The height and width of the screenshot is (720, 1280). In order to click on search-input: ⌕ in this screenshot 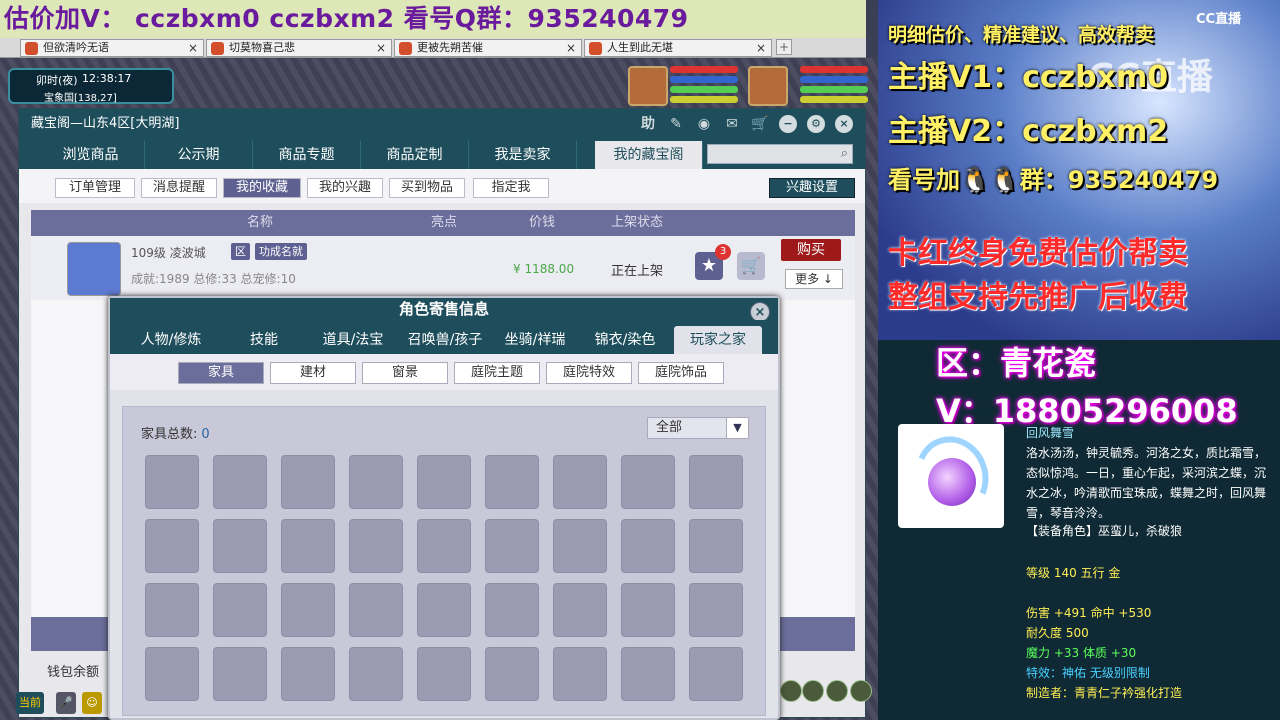, I will do `click(780, 154)`.